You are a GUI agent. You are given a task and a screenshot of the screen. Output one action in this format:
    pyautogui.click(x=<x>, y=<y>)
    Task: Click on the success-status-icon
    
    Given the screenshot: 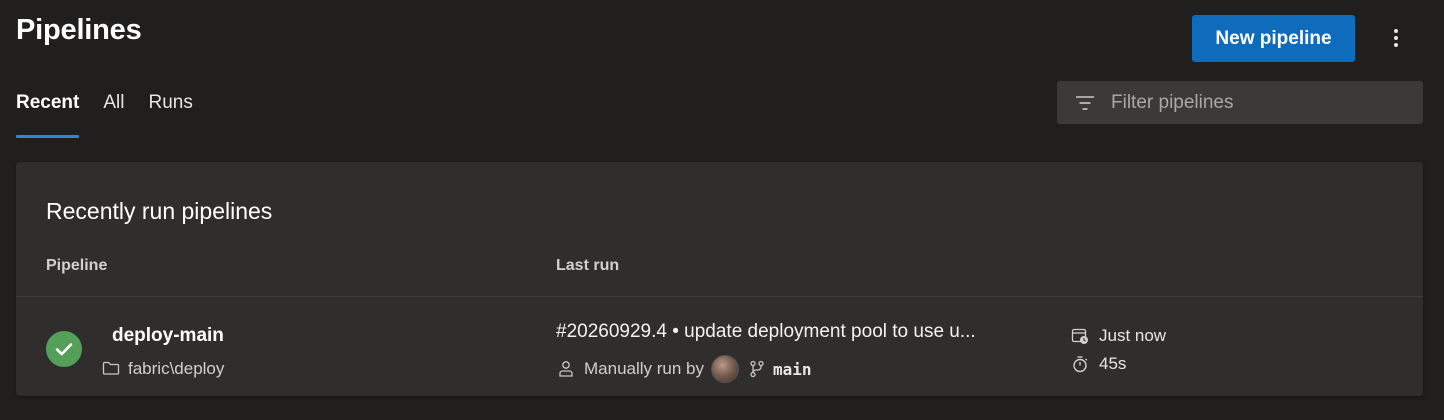 What is the action you would take?
    pyautogui.click(x=64, y=349)
    